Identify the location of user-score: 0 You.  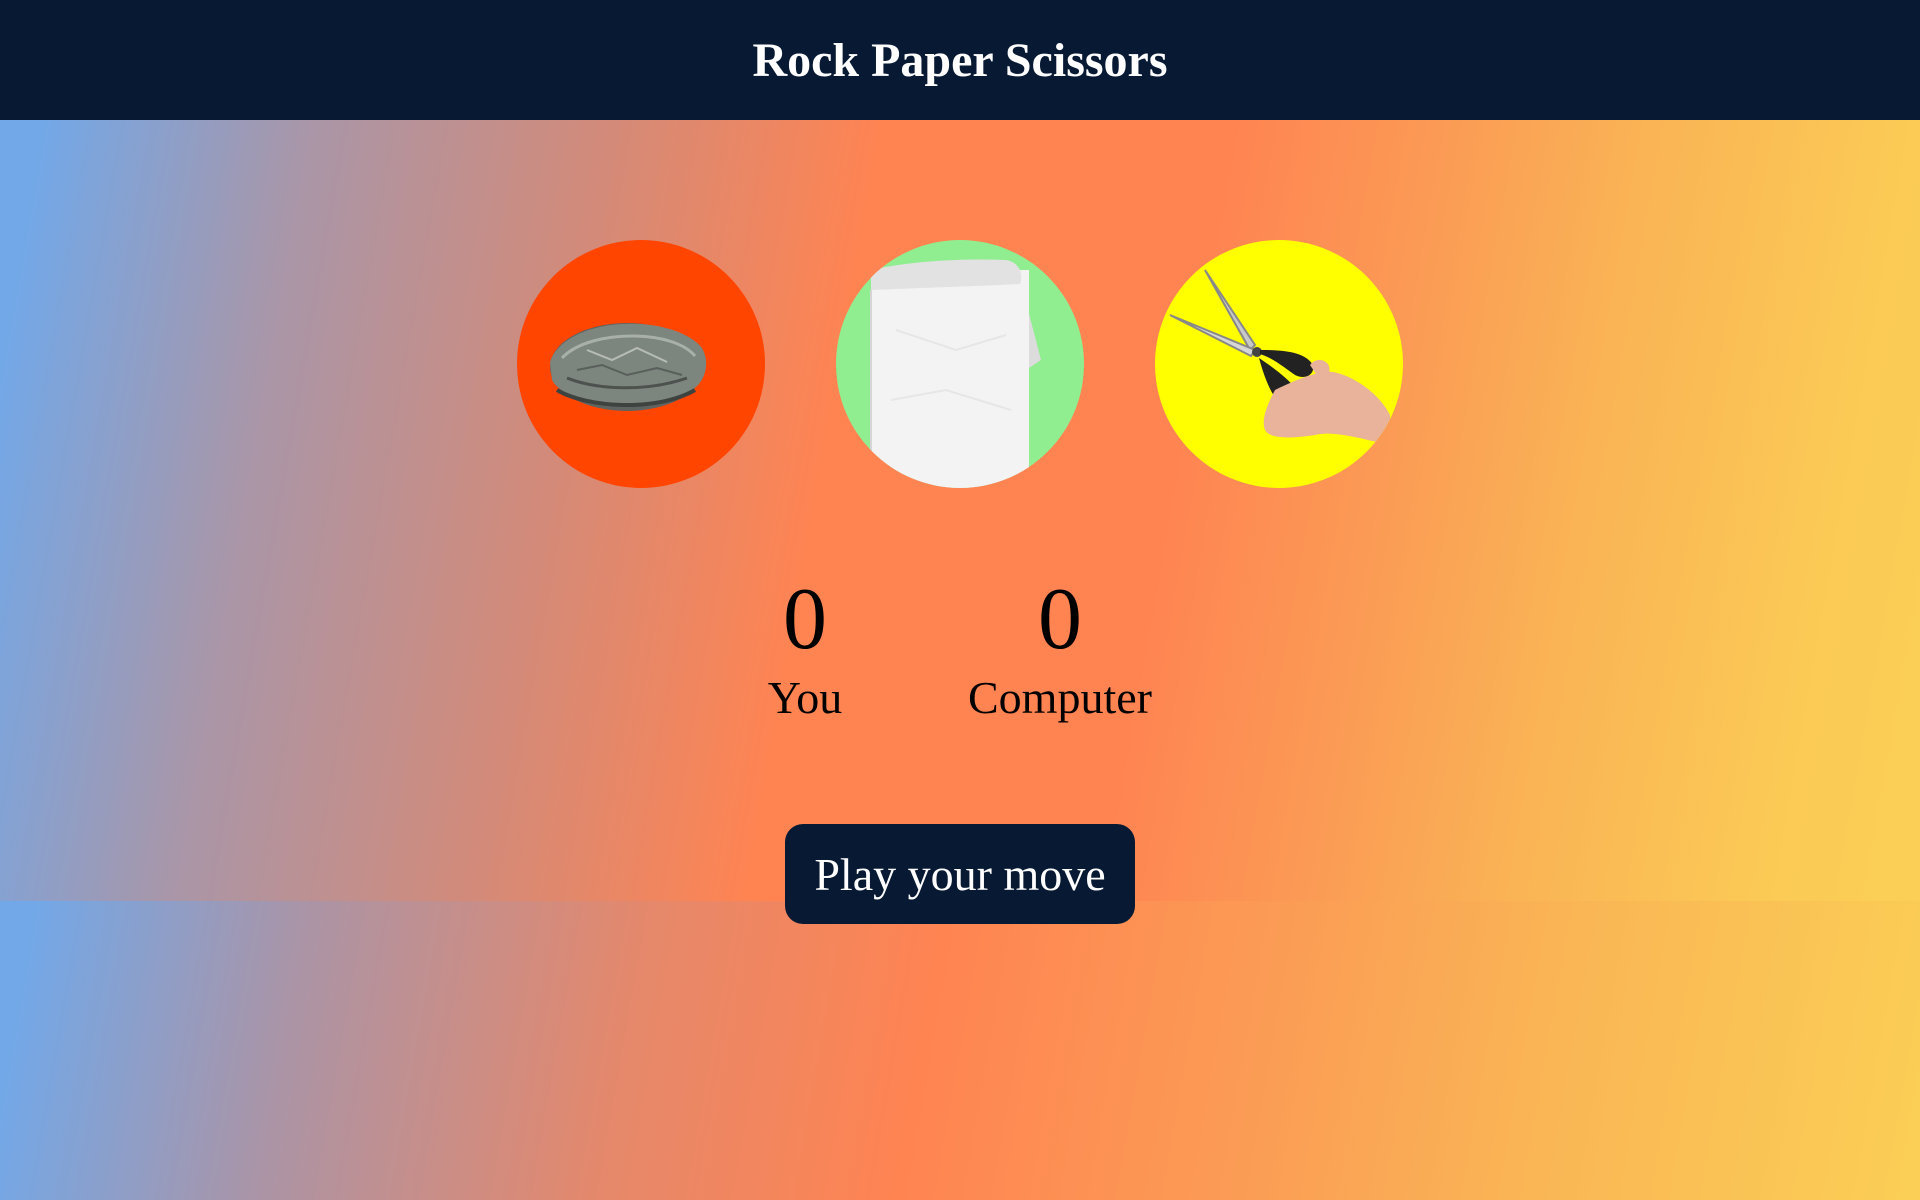
(805, 648).